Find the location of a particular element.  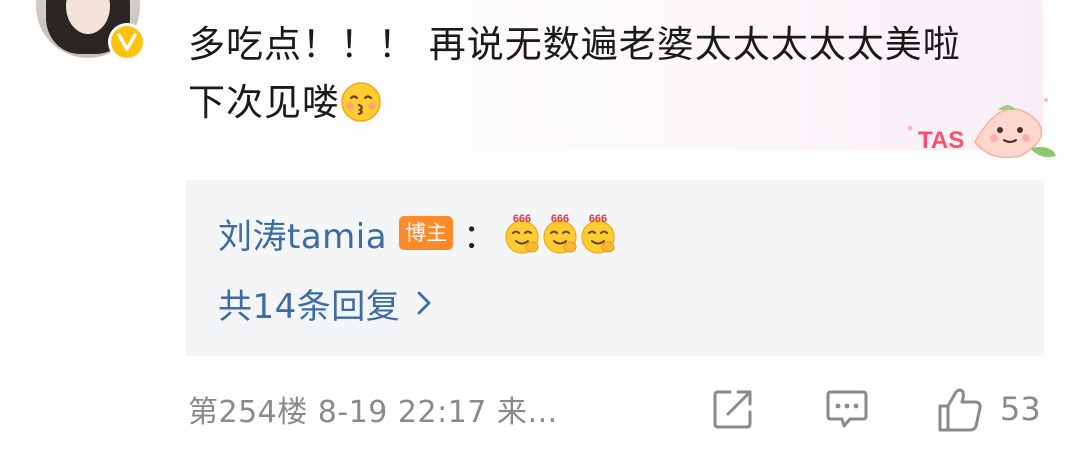

view-all-replies-link: 共14条回复 is located at coordinates (325, 303).